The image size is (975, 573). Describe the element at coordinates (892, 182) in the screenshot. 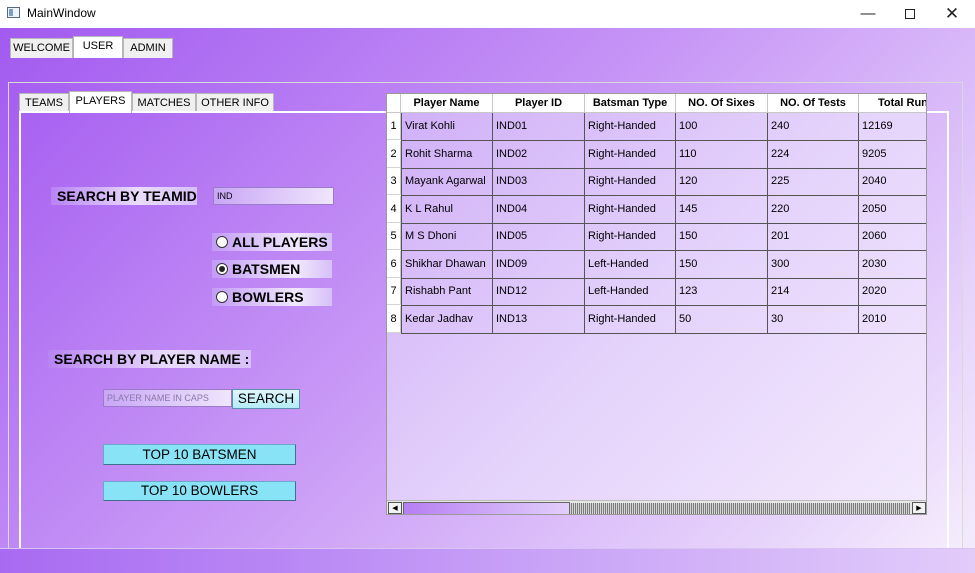

I see `cell-total-runs: 2040` at that location.